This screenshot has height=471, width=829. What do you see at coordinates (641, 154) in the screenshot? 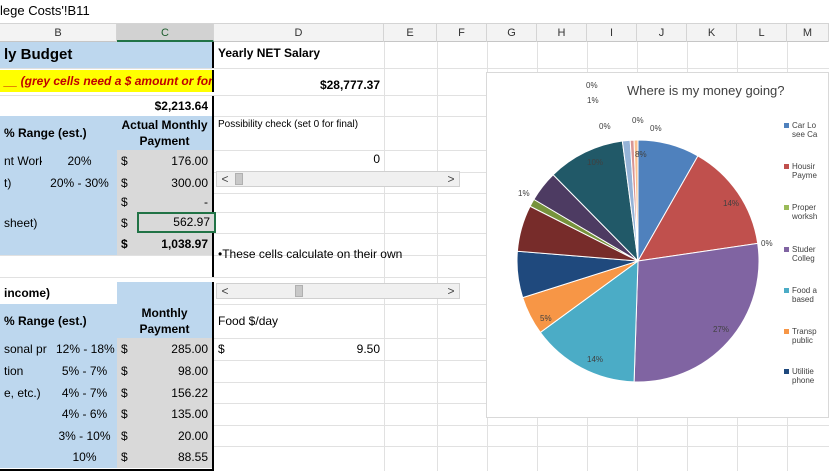
I see `pie-data-label: 8%` at bounding box center [641, 154].